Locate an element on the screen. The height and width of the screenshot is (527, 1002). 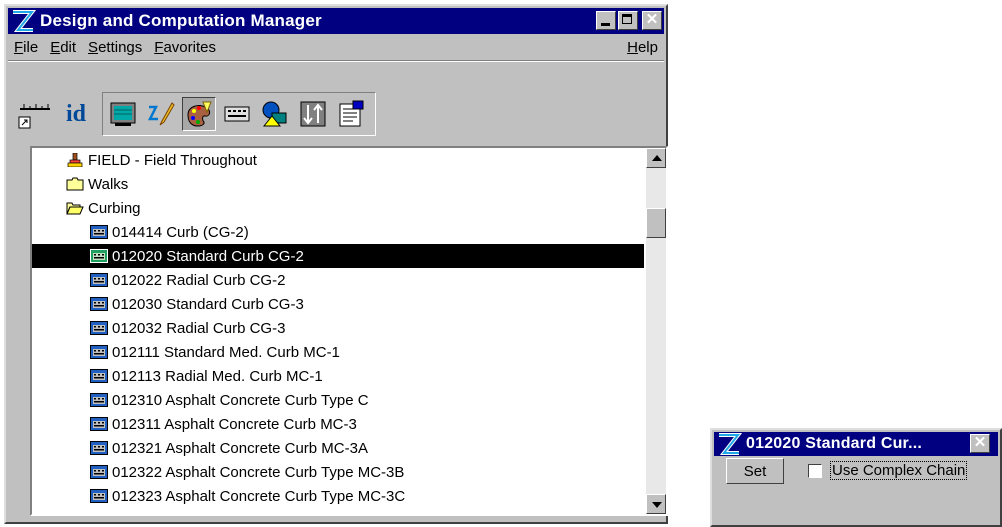
toolbar: id is located at coordinates (197, 114).